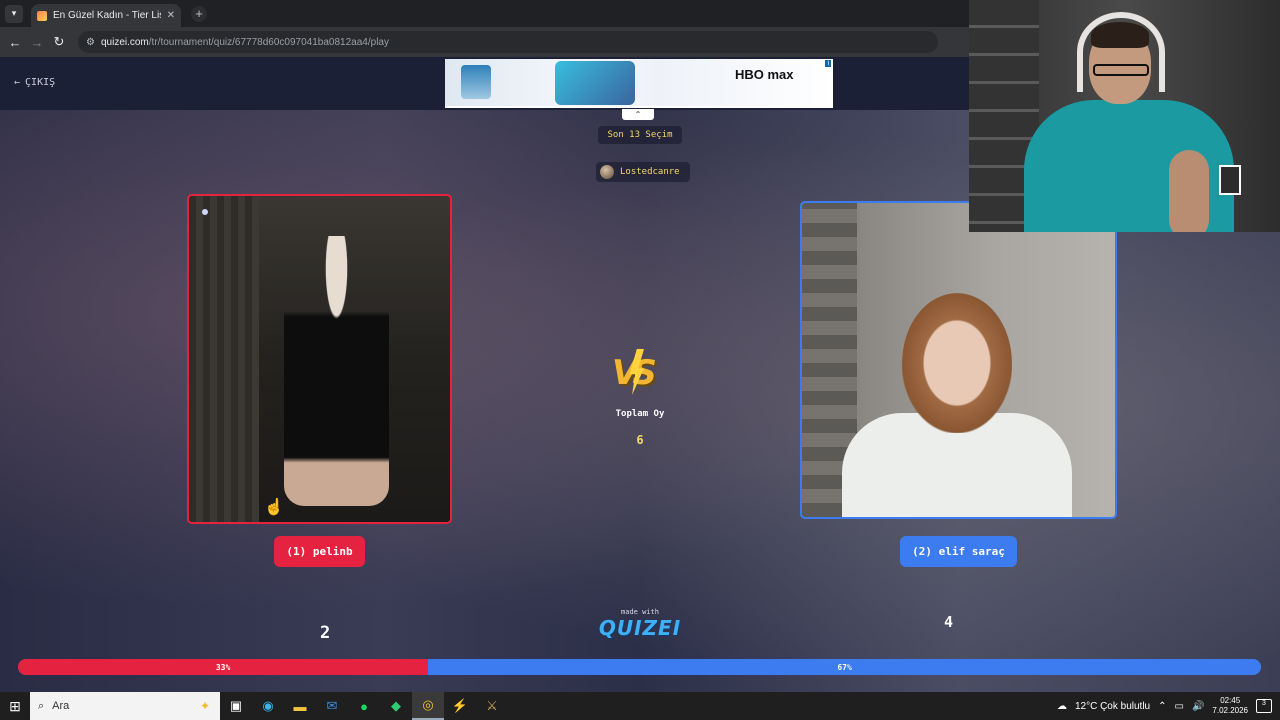 The width and height of the screenshot is (1280, 720). I want to click on browser-tab: En Güzel Kadın - Tier List, Kör S ✕, so click(106, 15).